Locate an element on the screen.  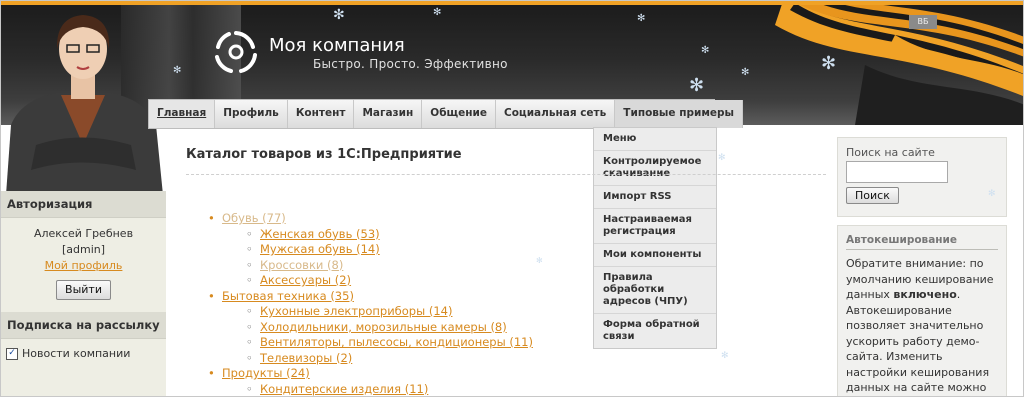
catalog-subcategory: Кондитерские изделия (11) is located at coordinates (370, 389).